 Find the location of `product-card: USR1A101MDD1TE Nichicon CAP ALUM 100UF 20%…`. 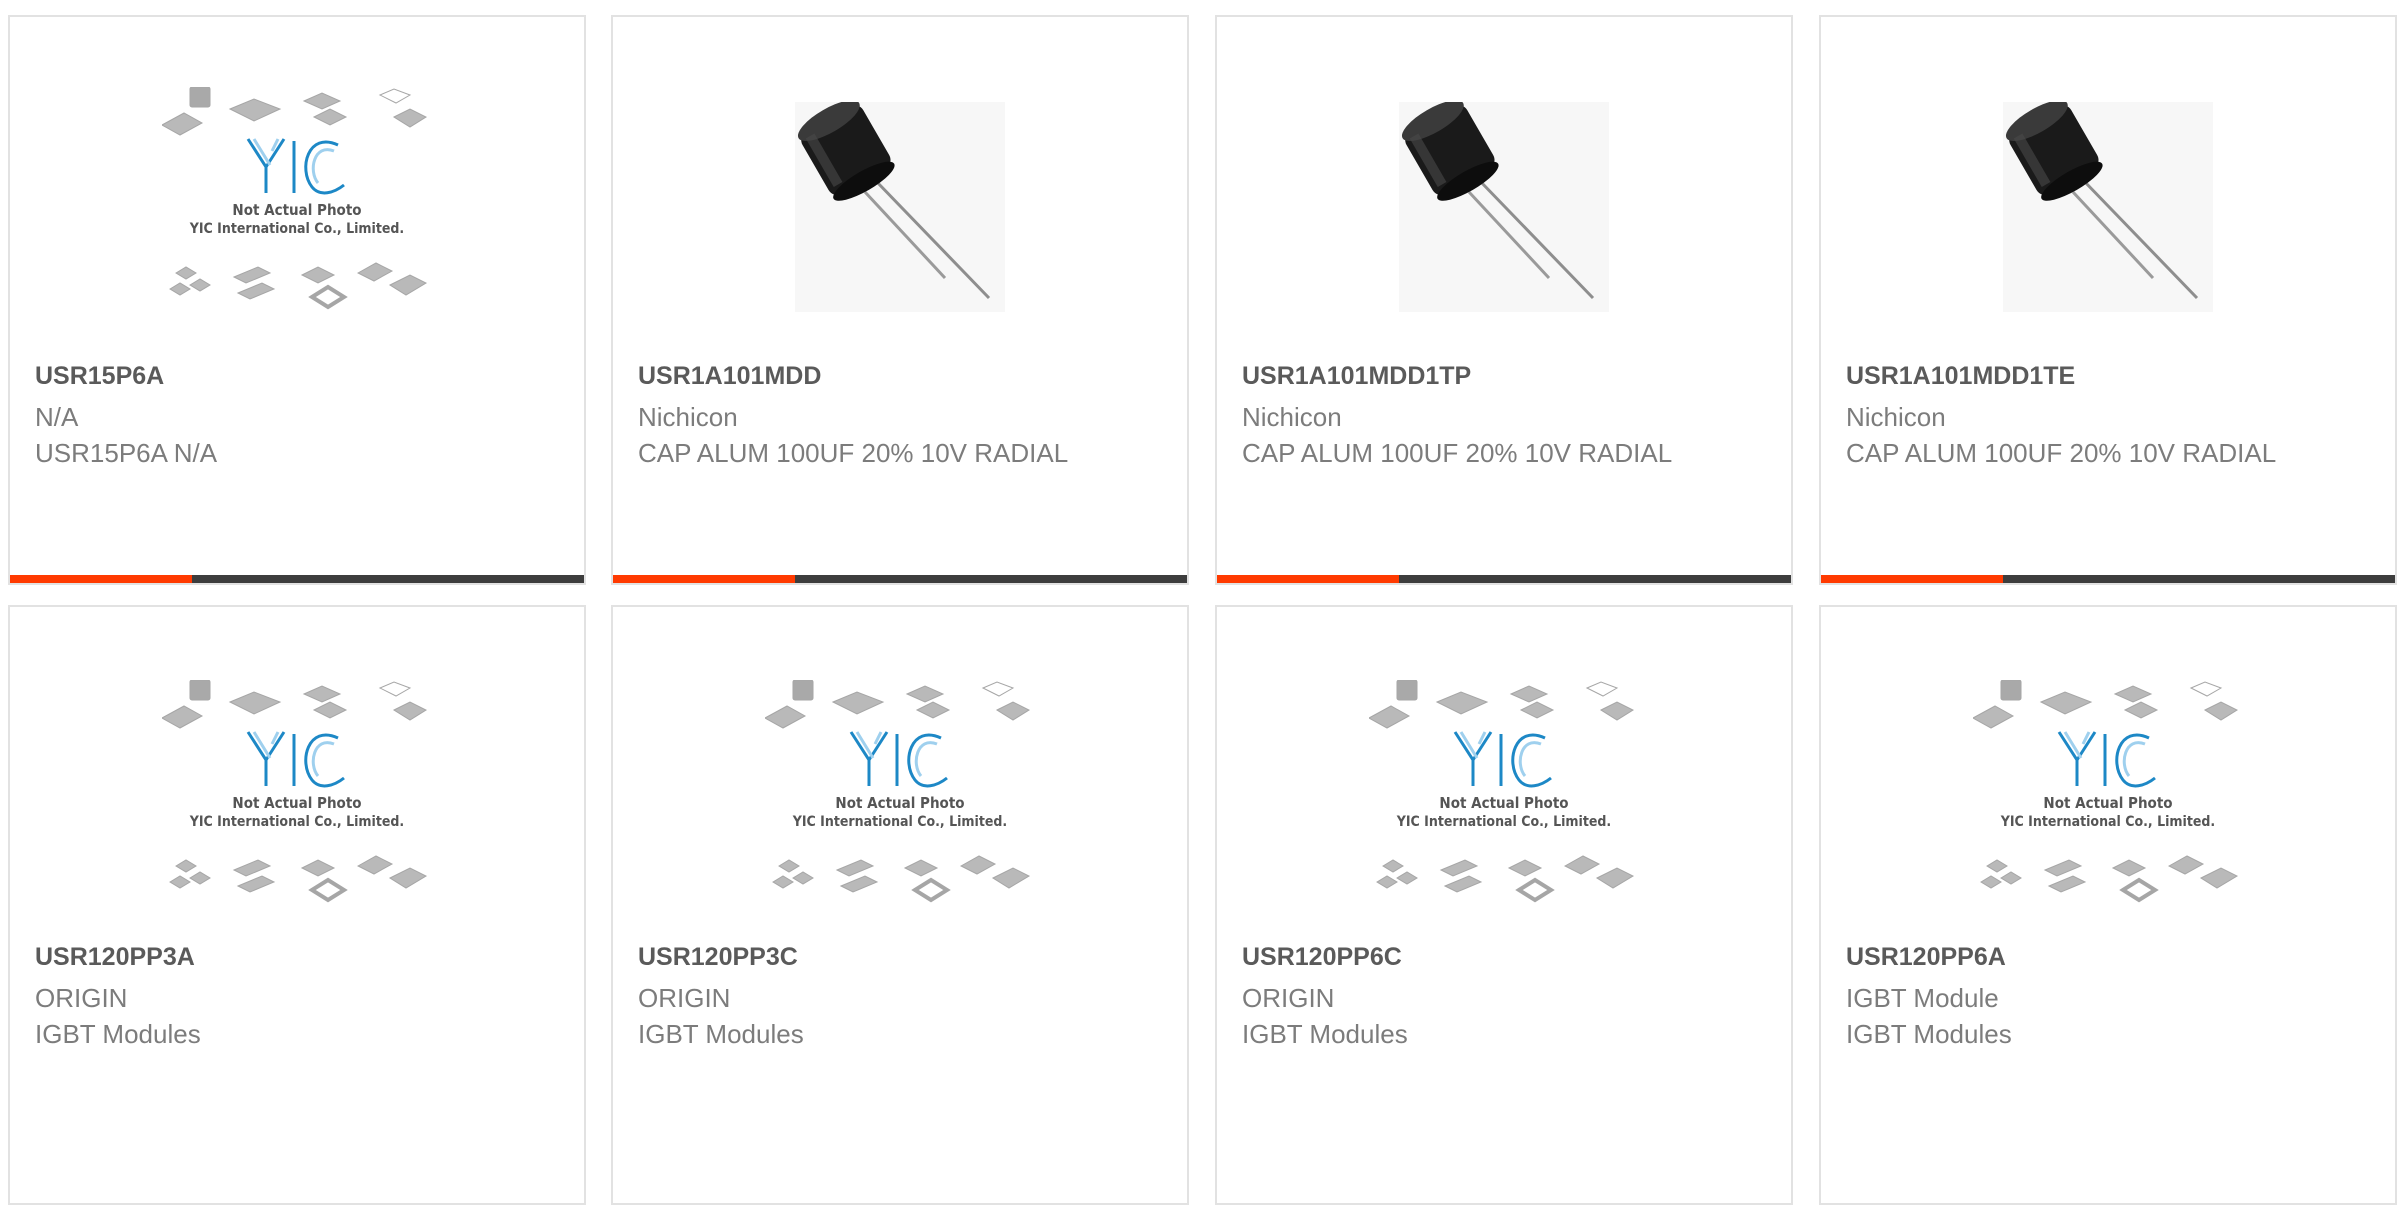

product-card: USR1A101MDD1TE Nichicon CAP ALUM 100UF 20%… is located at coordinates (2108, 300).